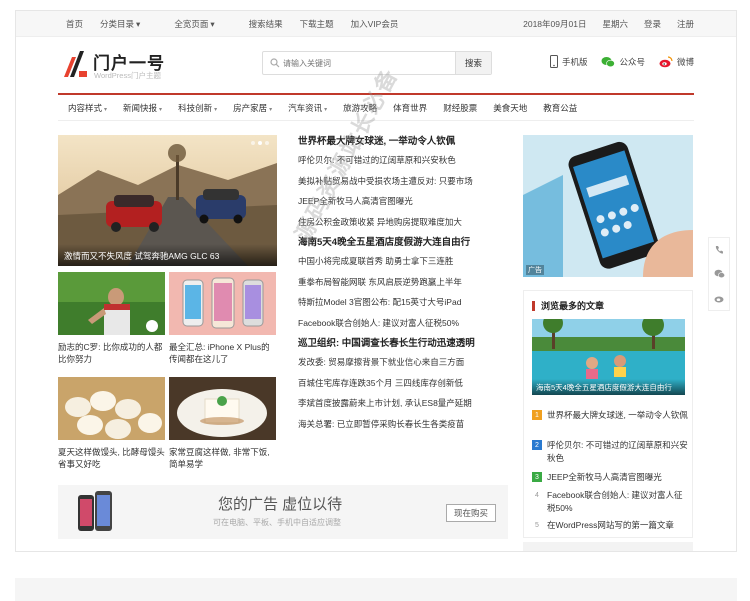 This screenshot has width=750, height=601. Describe the element at coordinates (617, 415) in the screenshot. I see `rank-text: 世界杯最大牌女球迷, 一举动令人钦佩` at that location.